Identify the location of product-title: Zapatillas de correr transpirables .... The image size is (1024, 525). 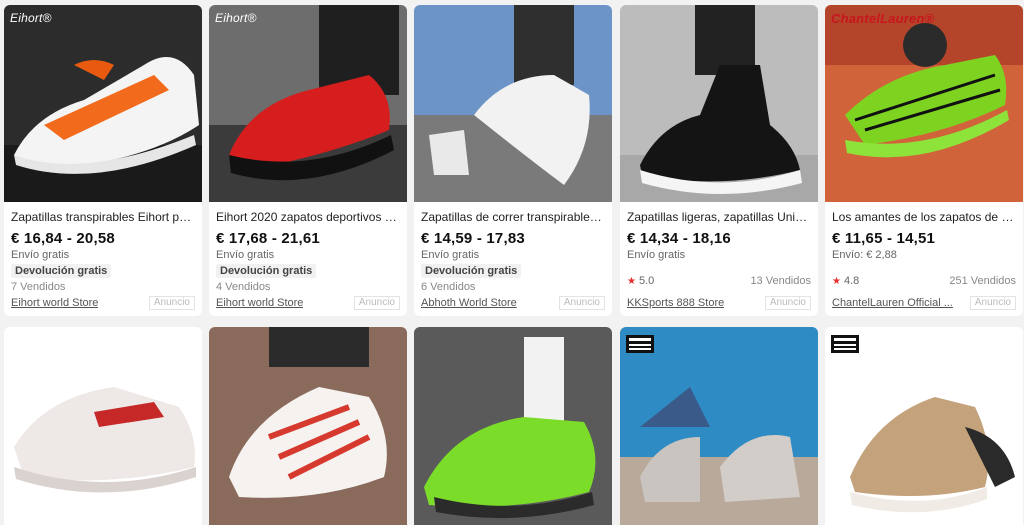
(513, 217).